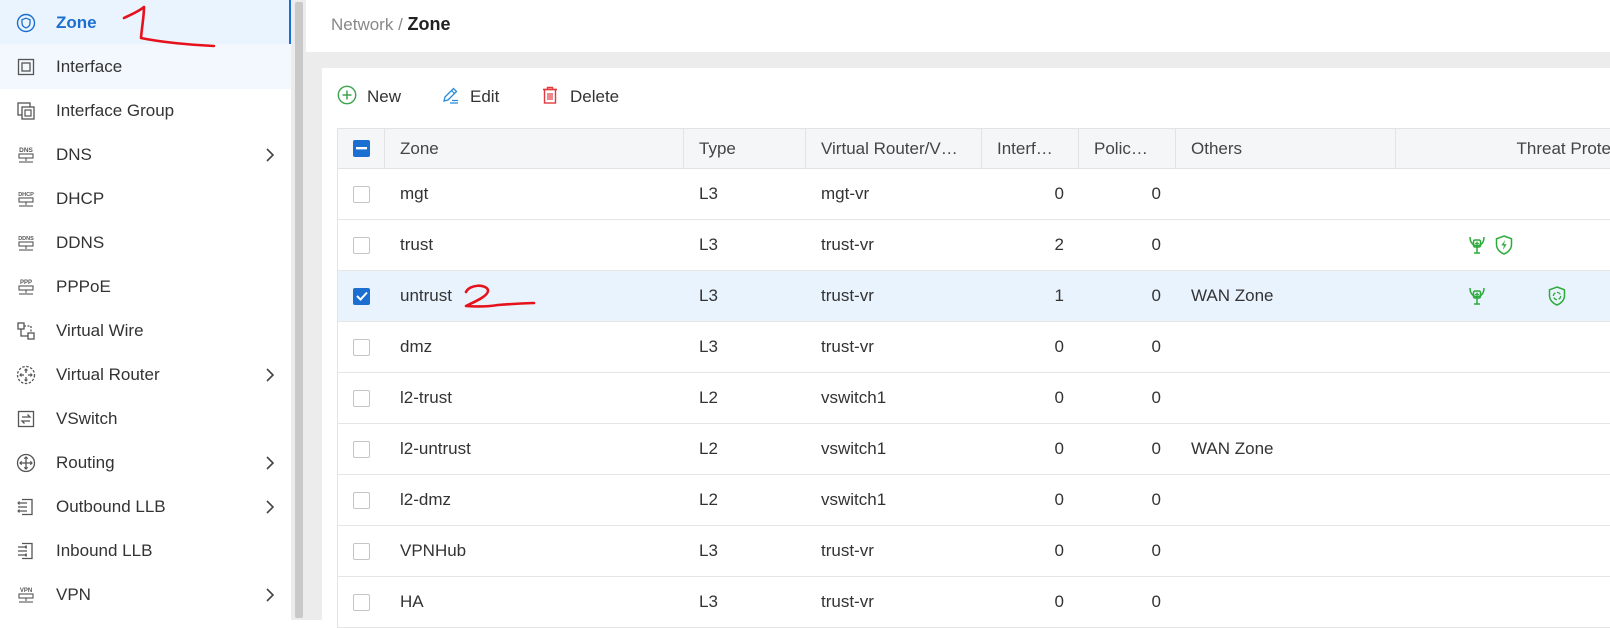 The height and width of the screenshot is (628, 1610). Describe the element at coordinates (1557, 296) in the screenshot. I see `shield-recycle-icon` at that location.